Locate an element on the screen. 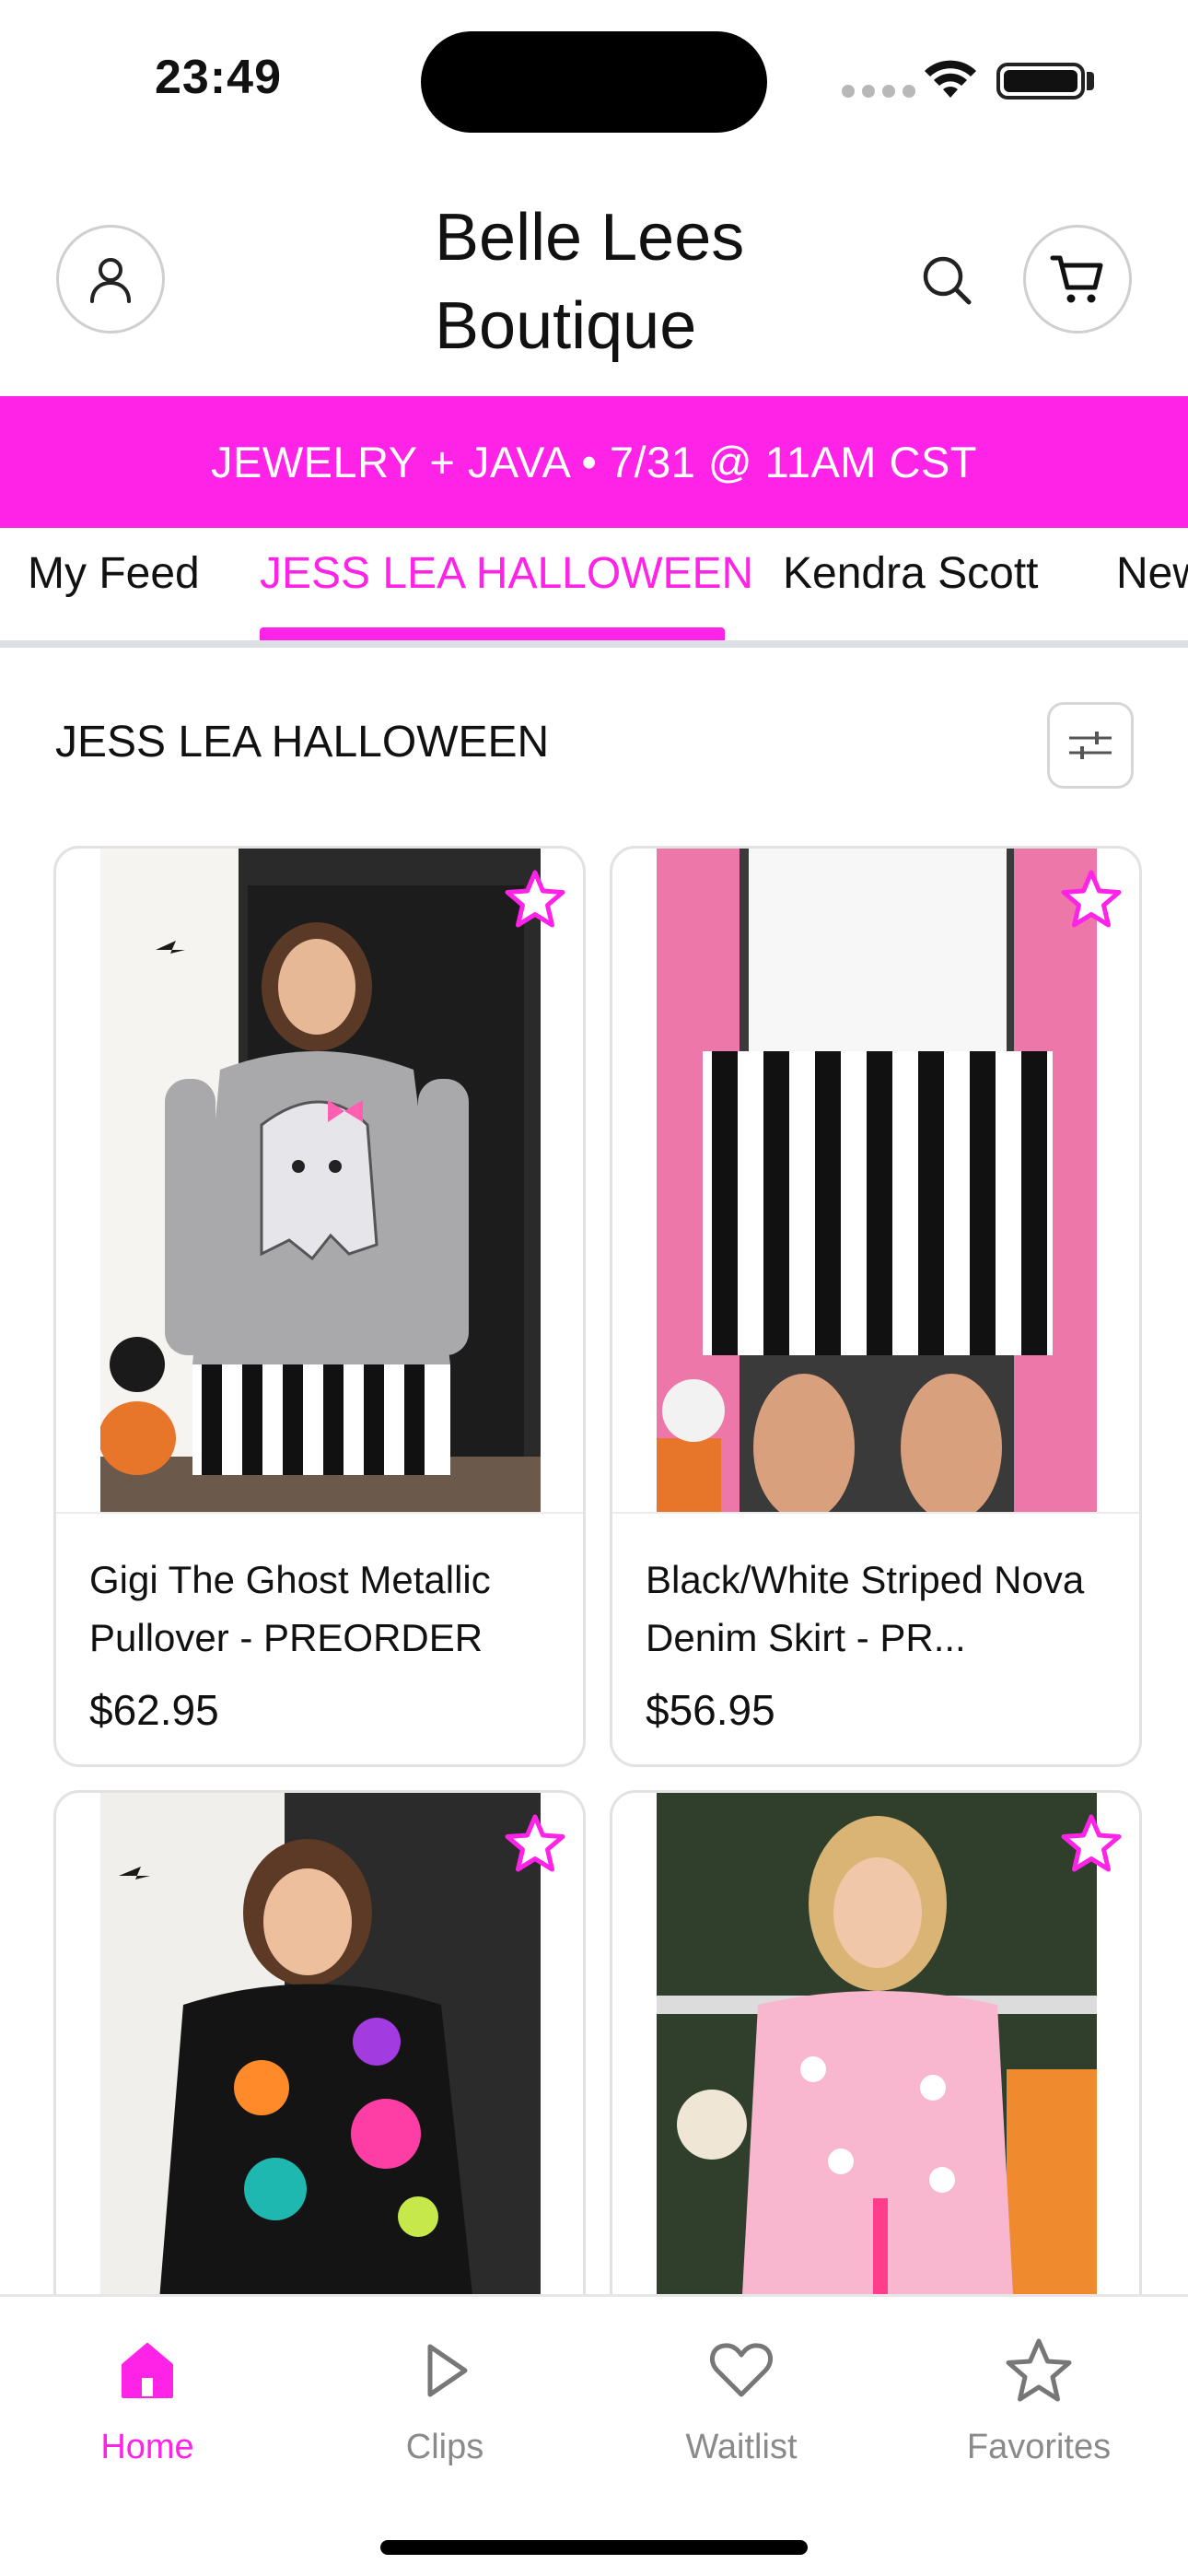 This screenshot has height=2576, width=1188. product-price: $62.95 is located at coordinates (154, 1710).